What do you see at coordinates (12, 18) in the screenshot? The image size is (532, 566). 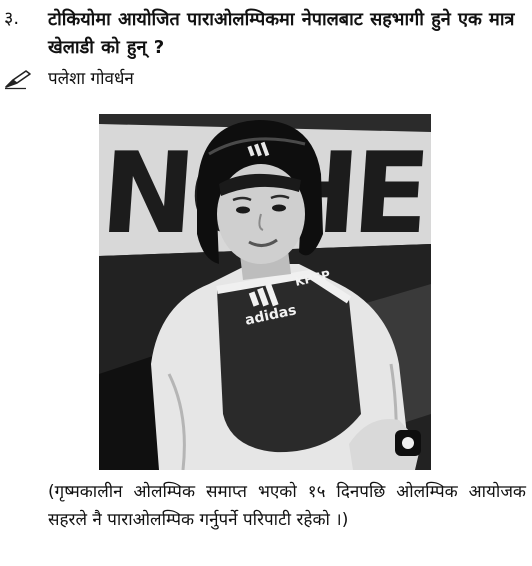 I see `question-number: ३.` at bounding box center [12, 18].